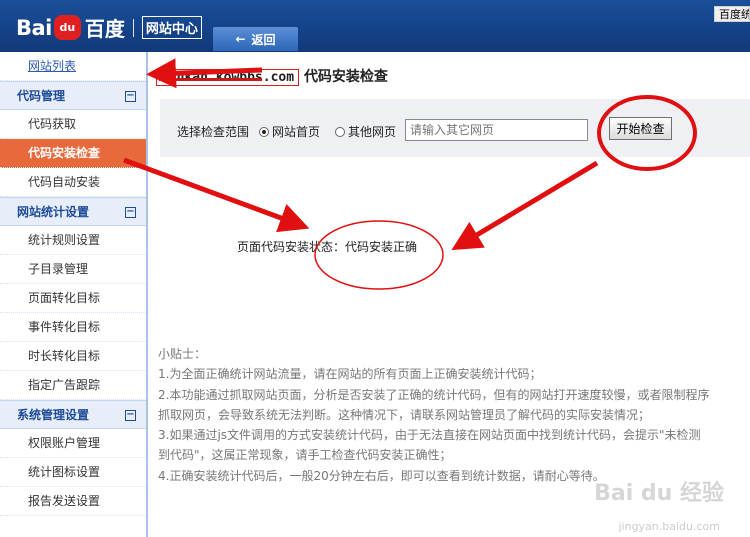 The image size is (750, 537). I want to click on start-check-button: 开始检查, so click(640, 128).